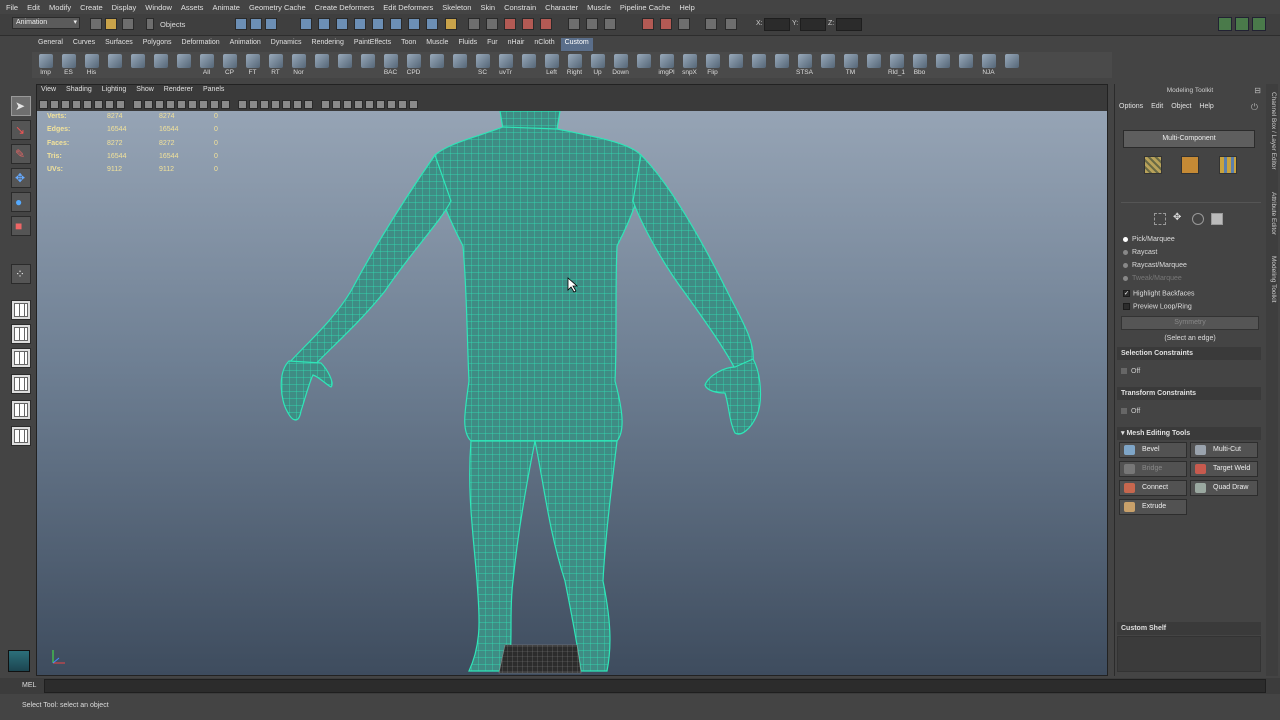 The width and height of the screenshot is (1280, 720). What do you see at coordinates (1242, 24) in the screenshot?
I see `toggle-tool-settings-icon` at bounding box center [1242, 24].